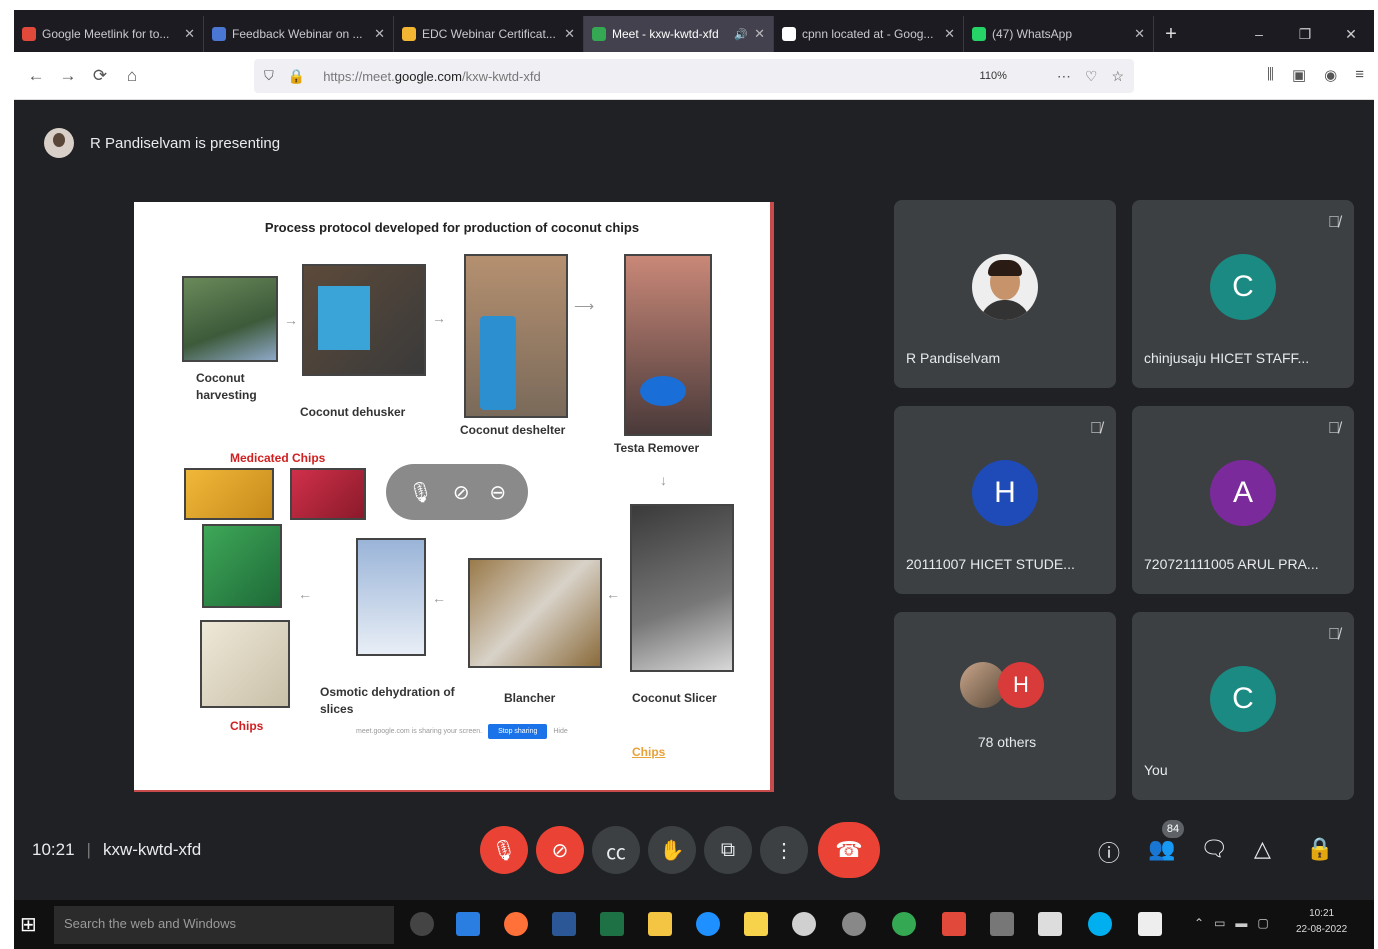 The width and height of the screenshot is (1378, 949). I want to click on close-window-button: ✕, so click(1351, 34).